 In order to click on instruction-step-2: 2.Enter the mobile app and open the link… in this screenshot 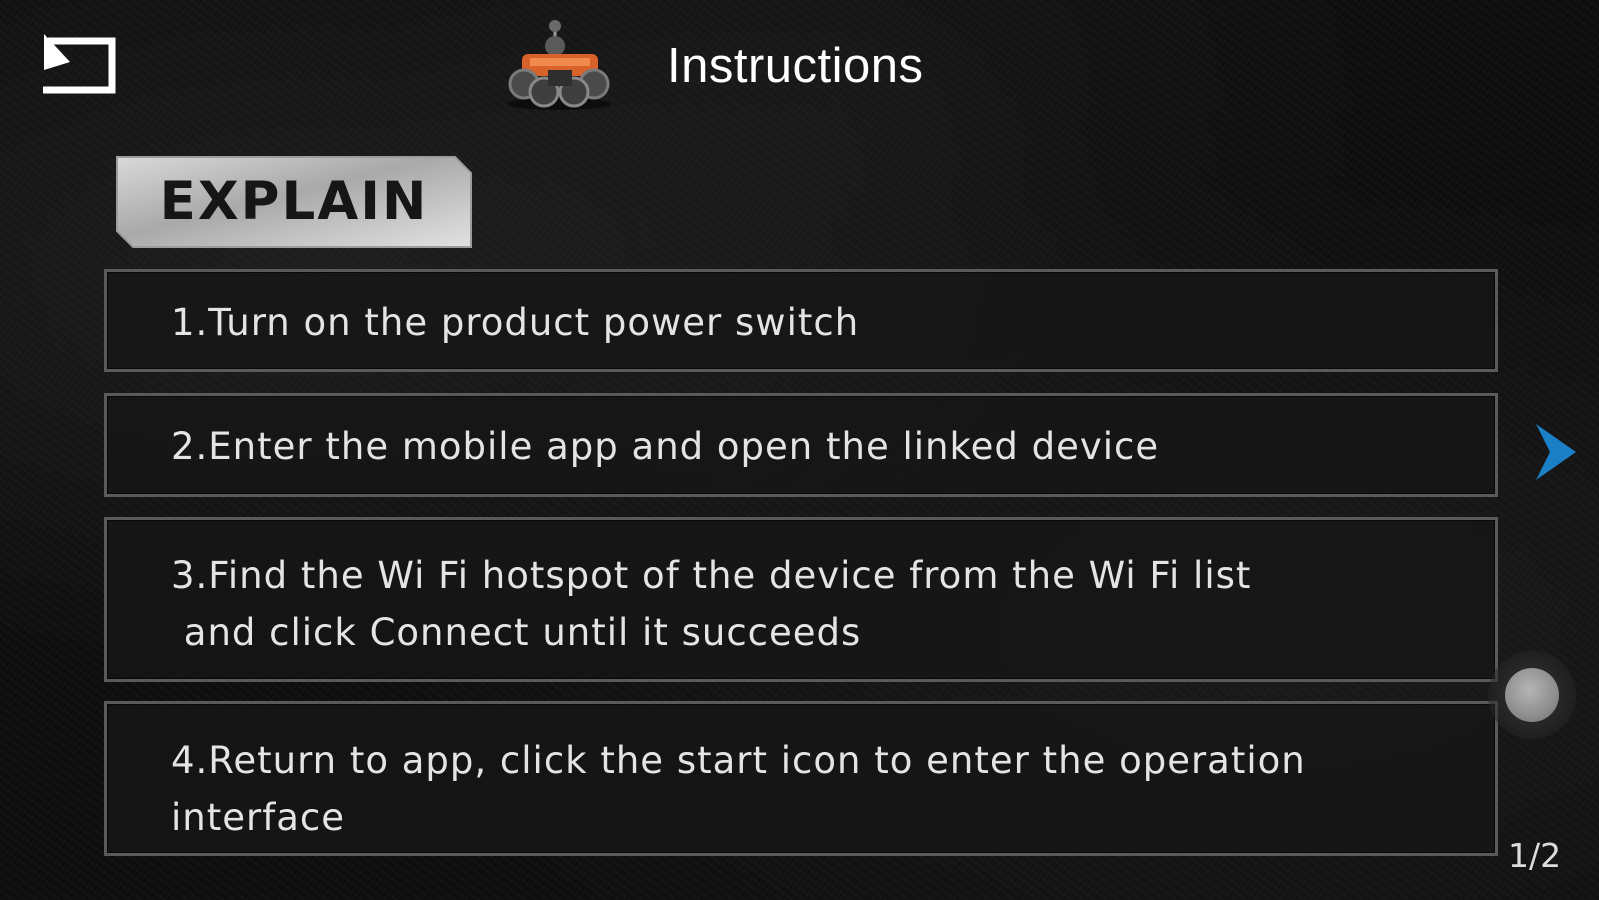, I will do `click(801, 445)`.